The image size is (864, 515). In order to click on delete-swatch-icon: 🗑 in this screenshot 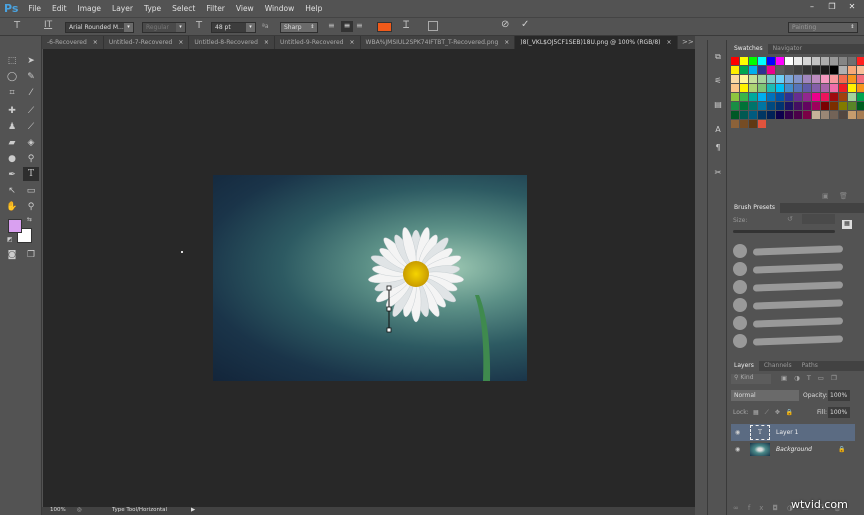, I will do `click(843, 196)`.